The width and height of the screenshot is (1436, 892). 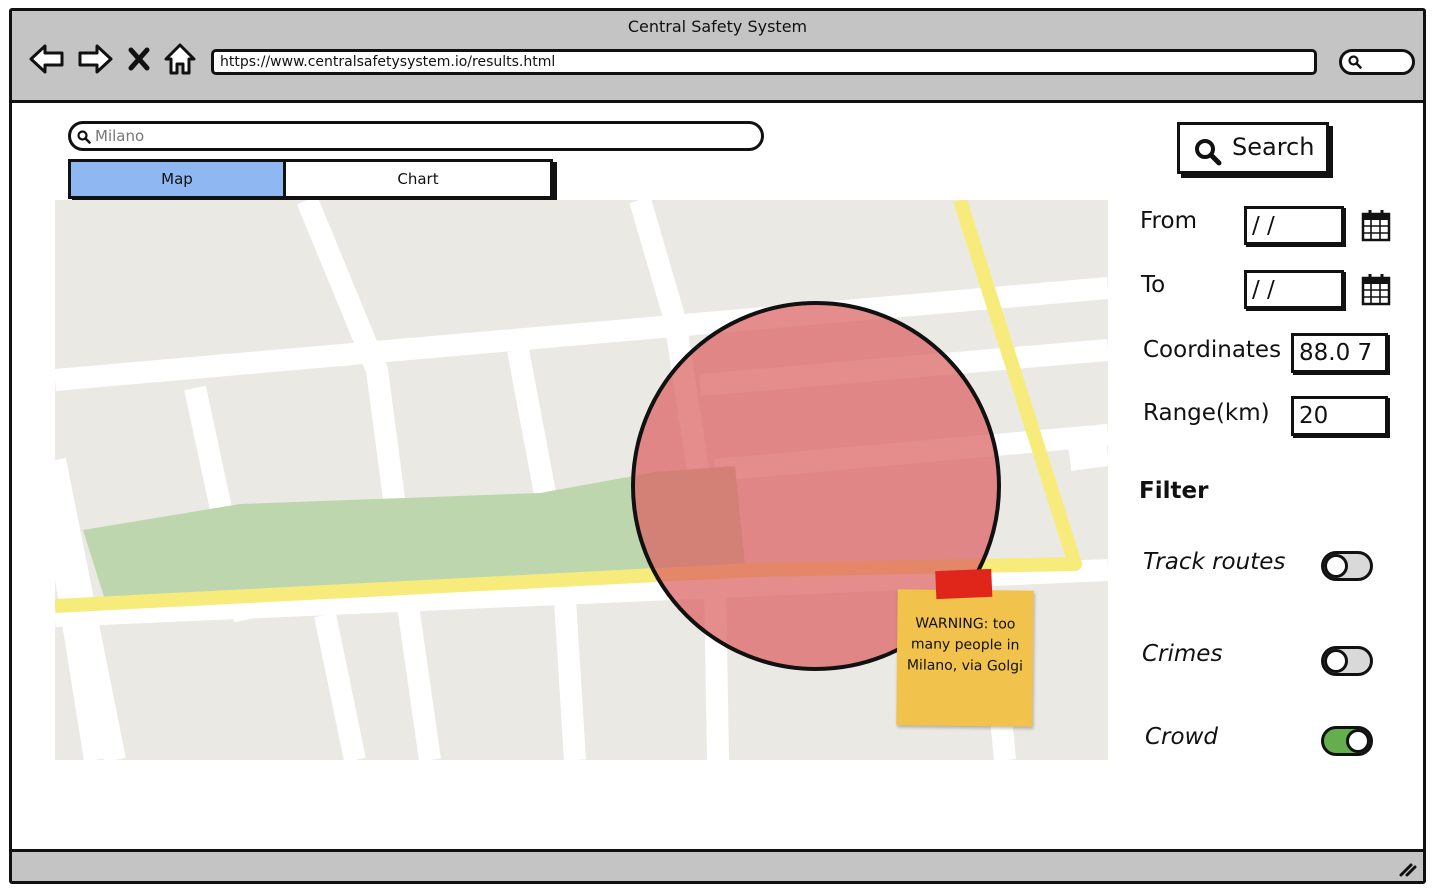 What do you see at coordinates (1181, 737) in the screenshot?
I see `filter-label-crowd: Crowd` at bounding box center [1181, 737].